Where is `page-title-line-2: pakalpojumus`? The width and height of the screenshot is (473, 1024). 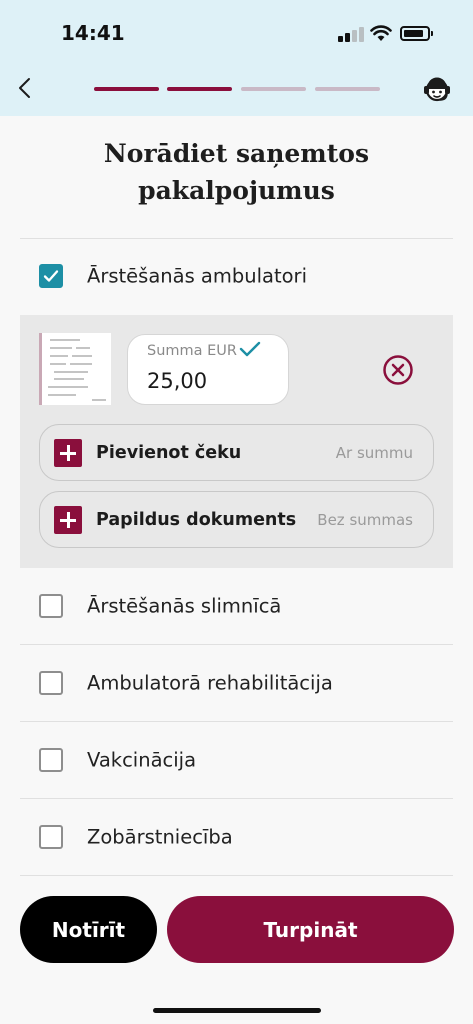 page-title-line-2: pakalpojumus is located at coordinates (236, 190).